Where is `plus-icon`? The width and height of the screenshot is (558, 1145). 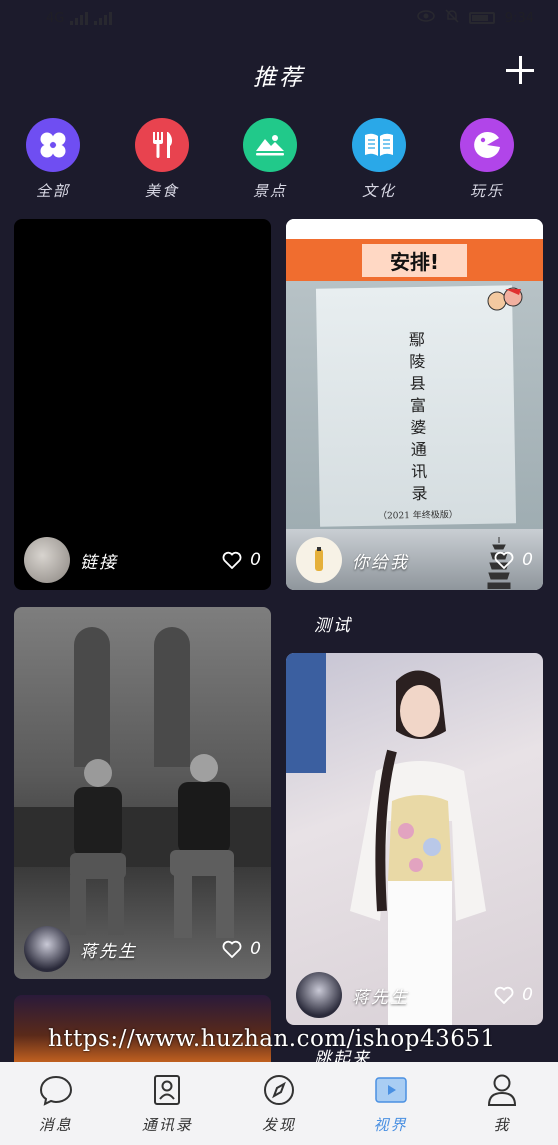
plus-icon is located at coordinates (520, 70).